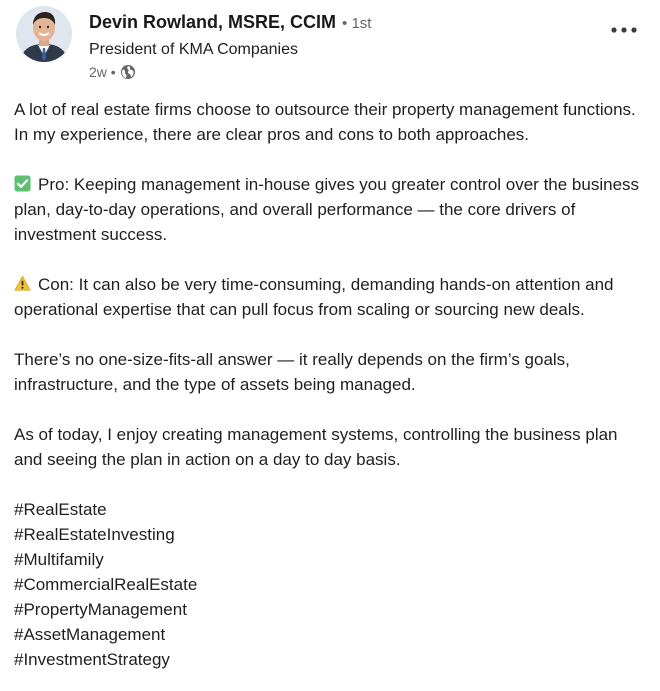  Describe the element at coordinates (128, 72) in the screenshot. I see `globe-icon` at that location.